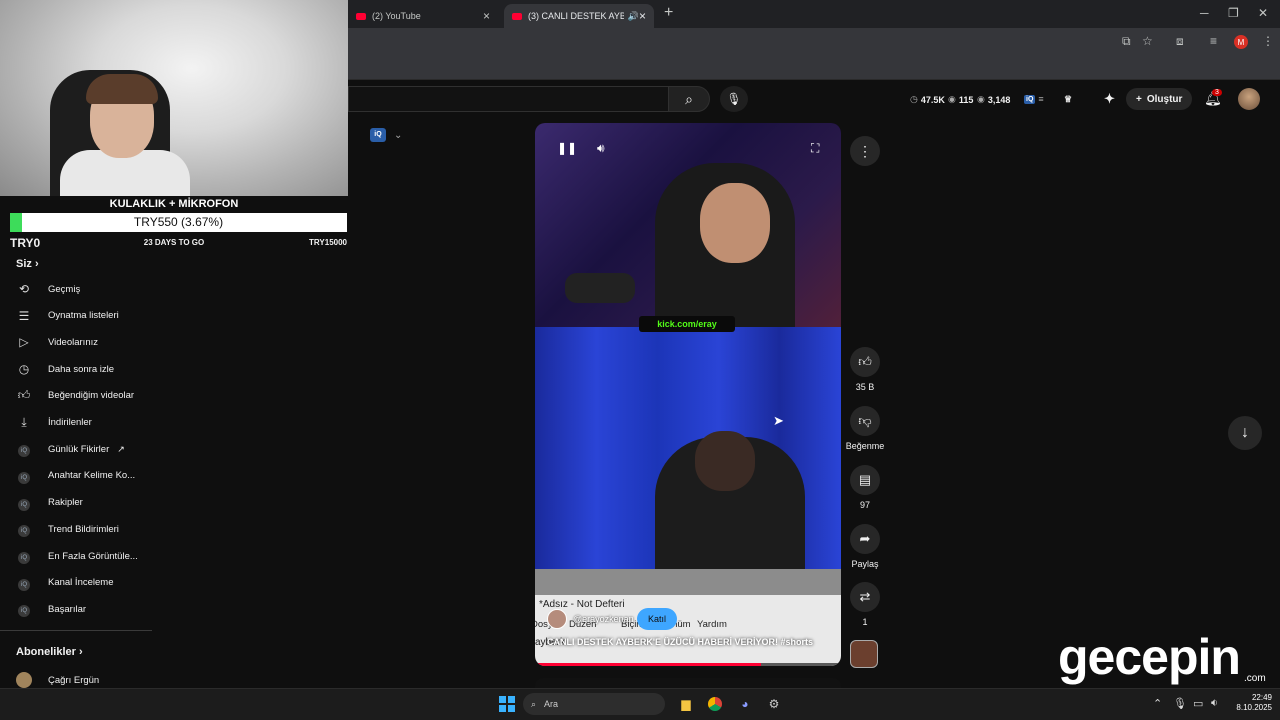 This screenshot has width=1280, height=720. What do you see at coordinates (865, 151) in the screenshot?
I see `more-options-button: ⋮` at bounding box center [865, 151].